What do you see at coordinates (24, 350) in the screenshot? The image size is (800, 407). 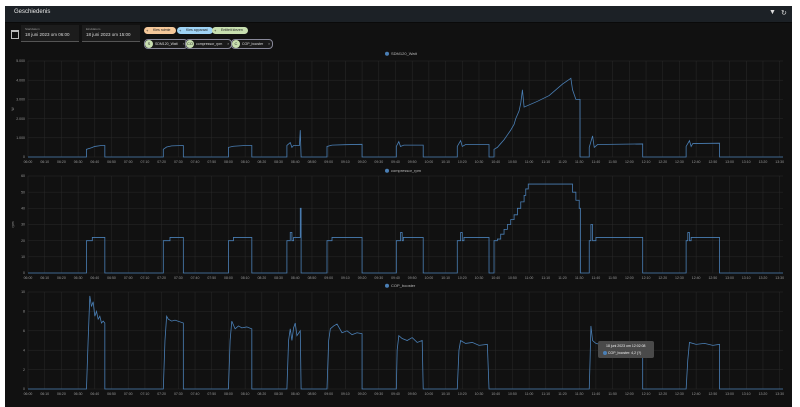 I see `y-tick-label: 4` at bounding box center [24, 350].